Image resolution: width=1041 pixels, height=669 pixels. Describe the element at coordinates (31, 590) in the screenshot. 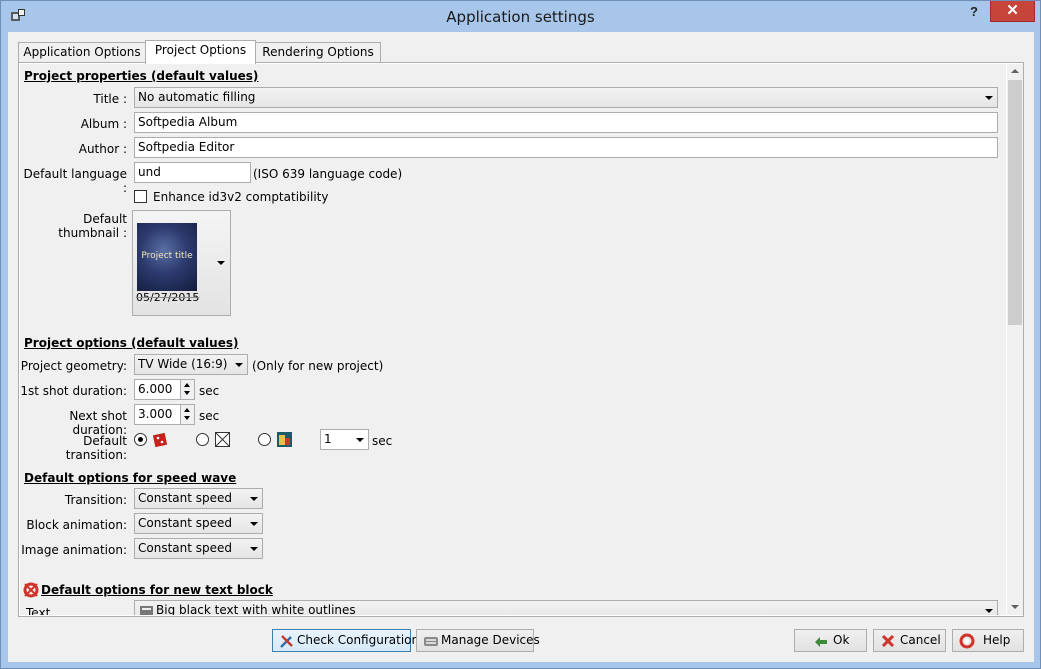

I see `reset-icon` at that location.